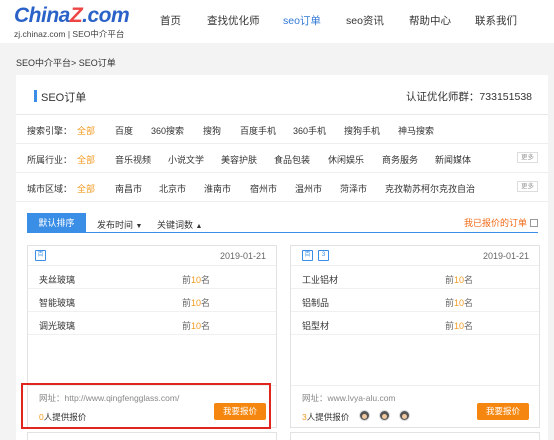 This screenshot has height=440, width=554. Describe the element at coordinates (415, 300) in the screenshot. I see `keyword-row: 铝制品 前10名` at that location.